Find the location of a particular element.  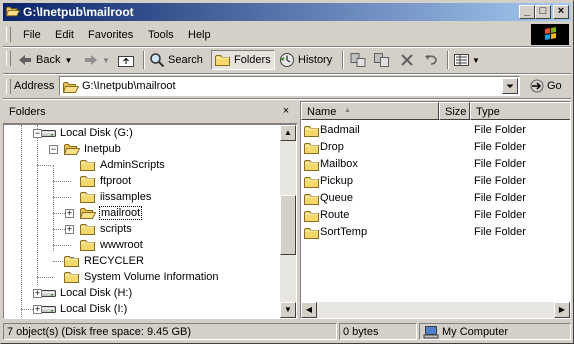

tree-item-inetpub: Inetpub is located at coordinates (93, 149).